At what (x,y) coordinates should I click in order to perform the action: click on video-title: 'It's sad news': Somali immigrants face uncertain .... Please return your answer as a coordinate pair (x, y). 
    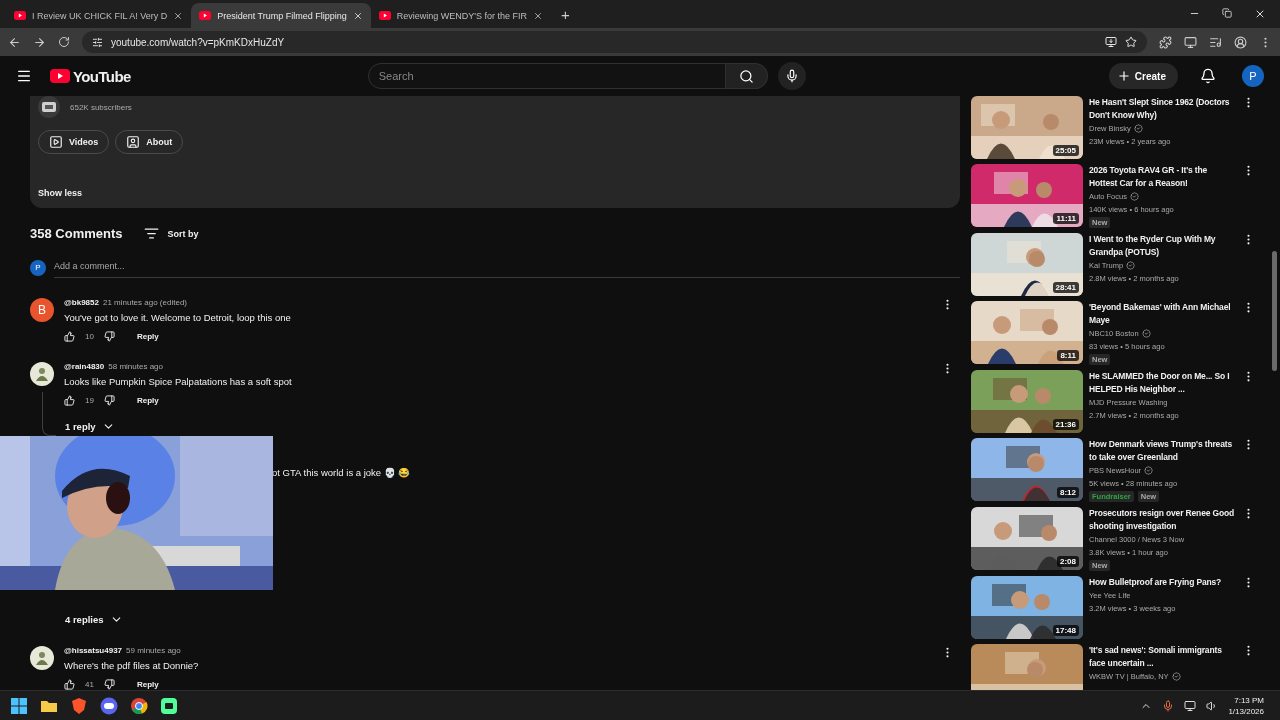
    Looking at the image, I should click on (1162, 657).